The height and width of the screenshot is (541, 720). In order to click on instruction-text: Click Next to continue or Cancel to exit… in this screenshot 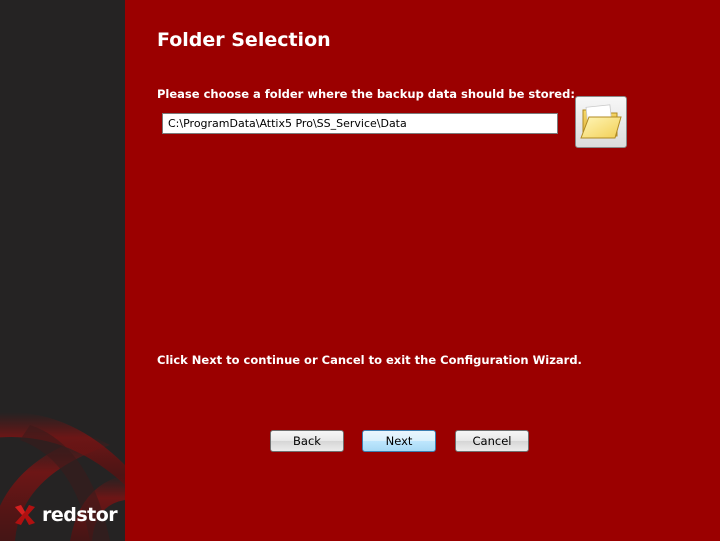, I will do `click(369, 360)`.